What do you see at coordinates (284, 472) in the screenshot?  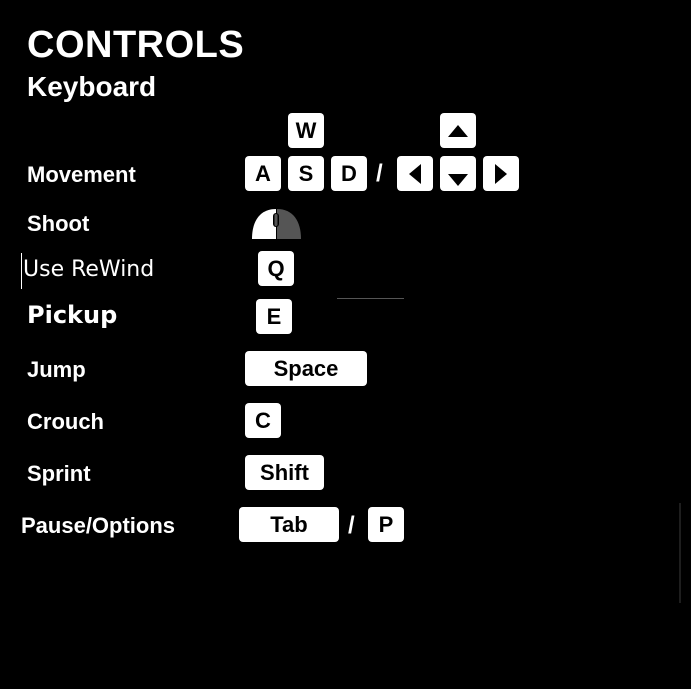 I see `key-shift: Shift` at bounding box center [284, 472].